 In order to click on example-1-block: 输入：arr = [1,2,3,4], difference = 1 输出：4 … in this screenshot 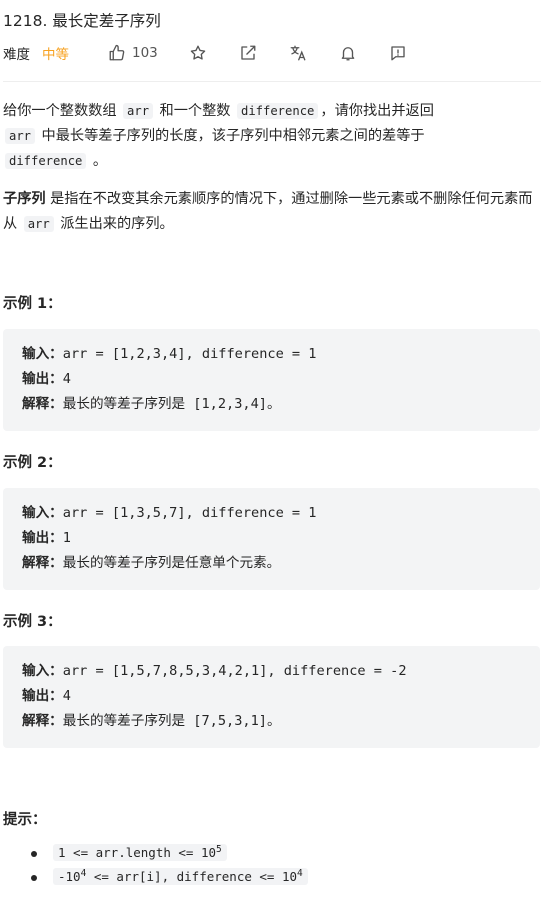, I will do `click(271, 380)`.